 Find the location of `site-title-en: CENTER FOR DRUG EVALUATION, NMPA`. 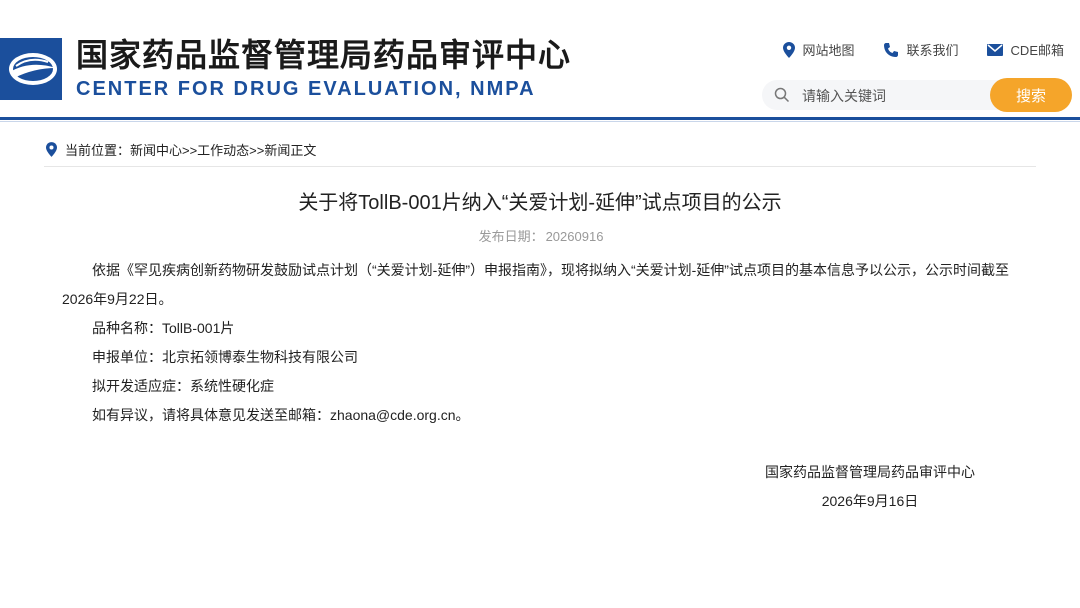

site-title-en: CENTER FOR DRUG EVALUATION, NMPA is located at coordinates (306, 89).